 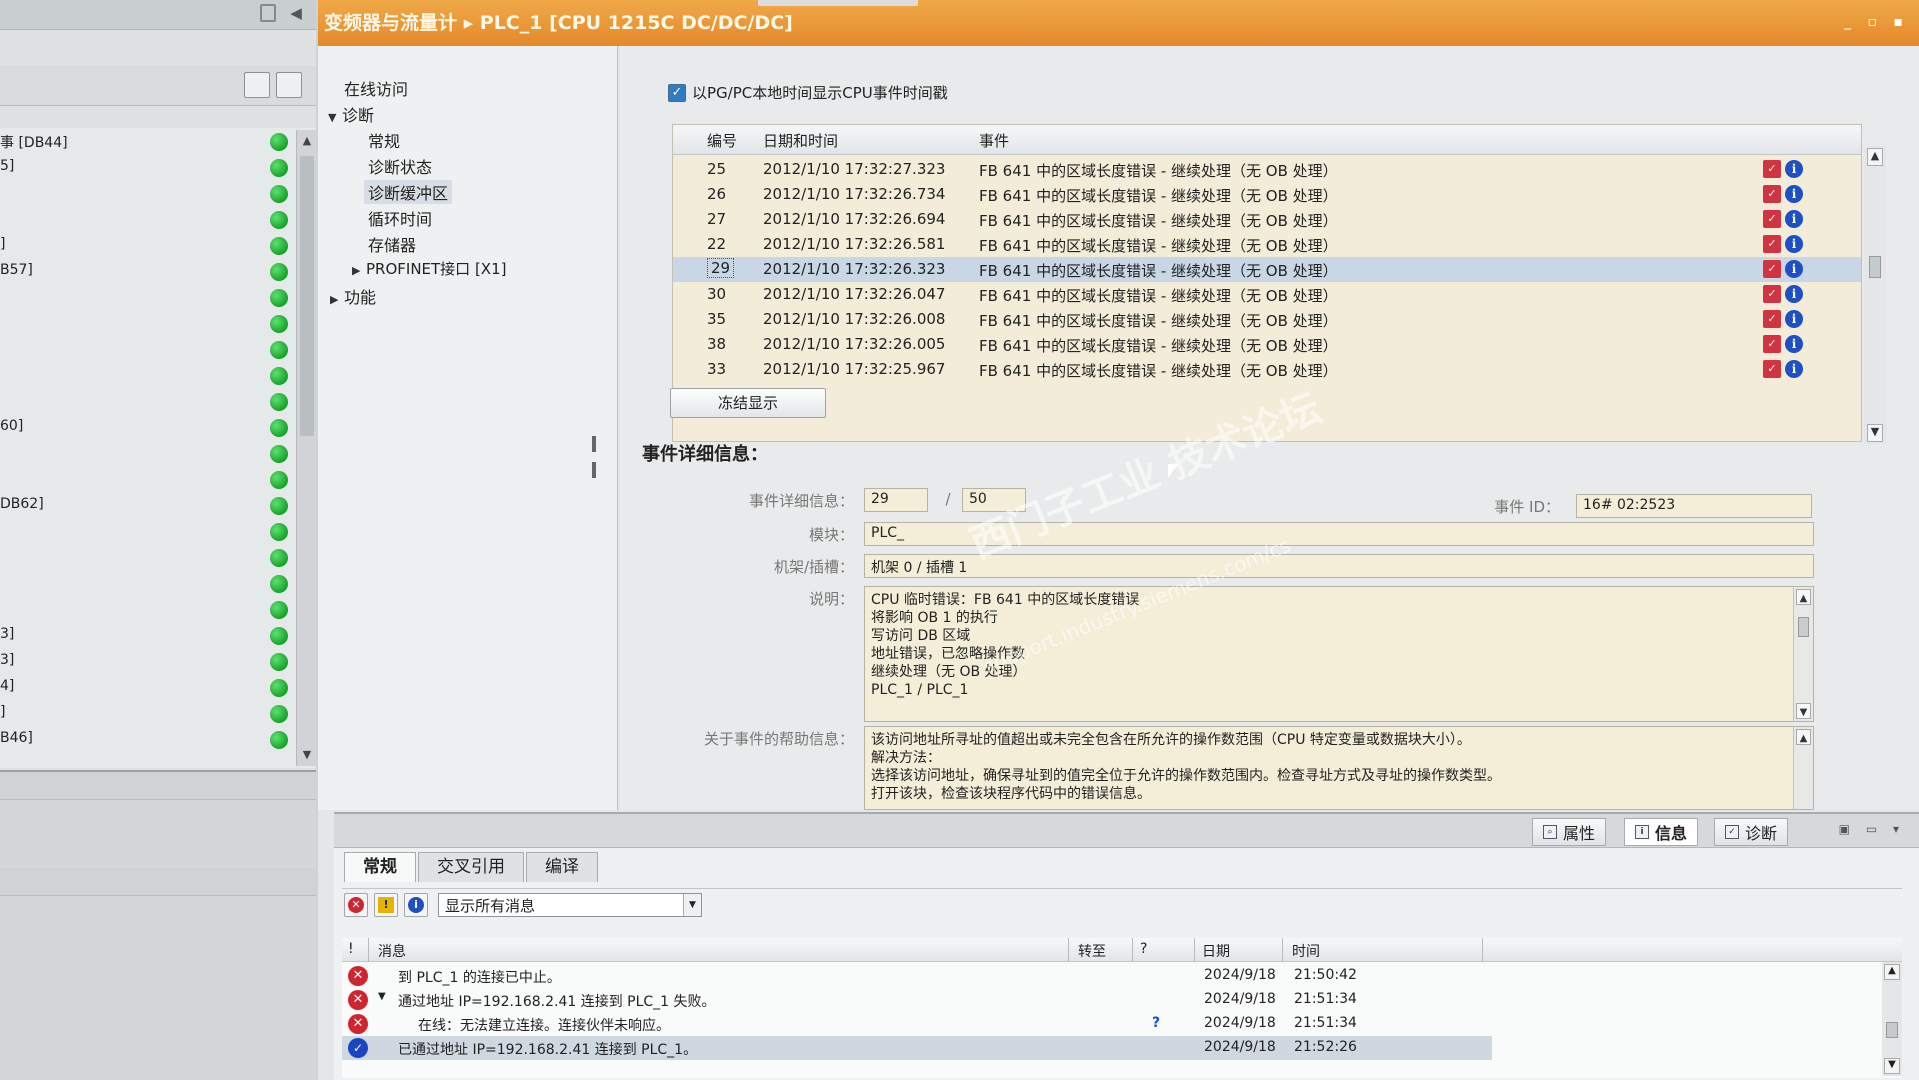 What do you see at coordinates (416, 905) in the screenshot?
I see `filter-info-button: i` at bounding box center [416, 905].